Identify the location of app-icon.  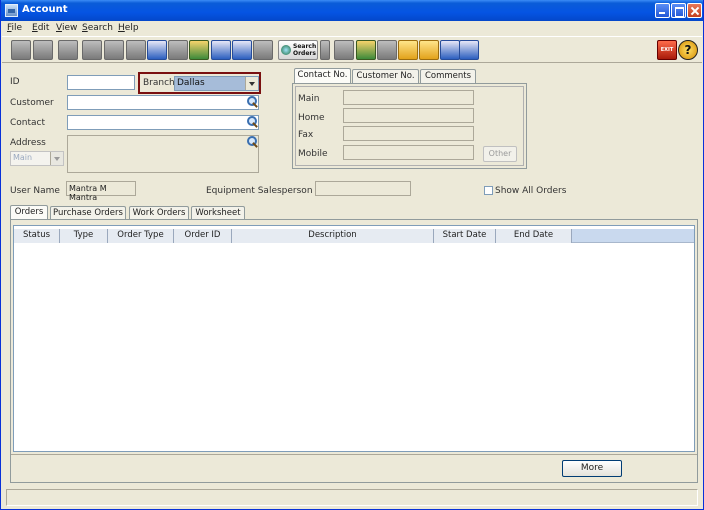
(11, 10).